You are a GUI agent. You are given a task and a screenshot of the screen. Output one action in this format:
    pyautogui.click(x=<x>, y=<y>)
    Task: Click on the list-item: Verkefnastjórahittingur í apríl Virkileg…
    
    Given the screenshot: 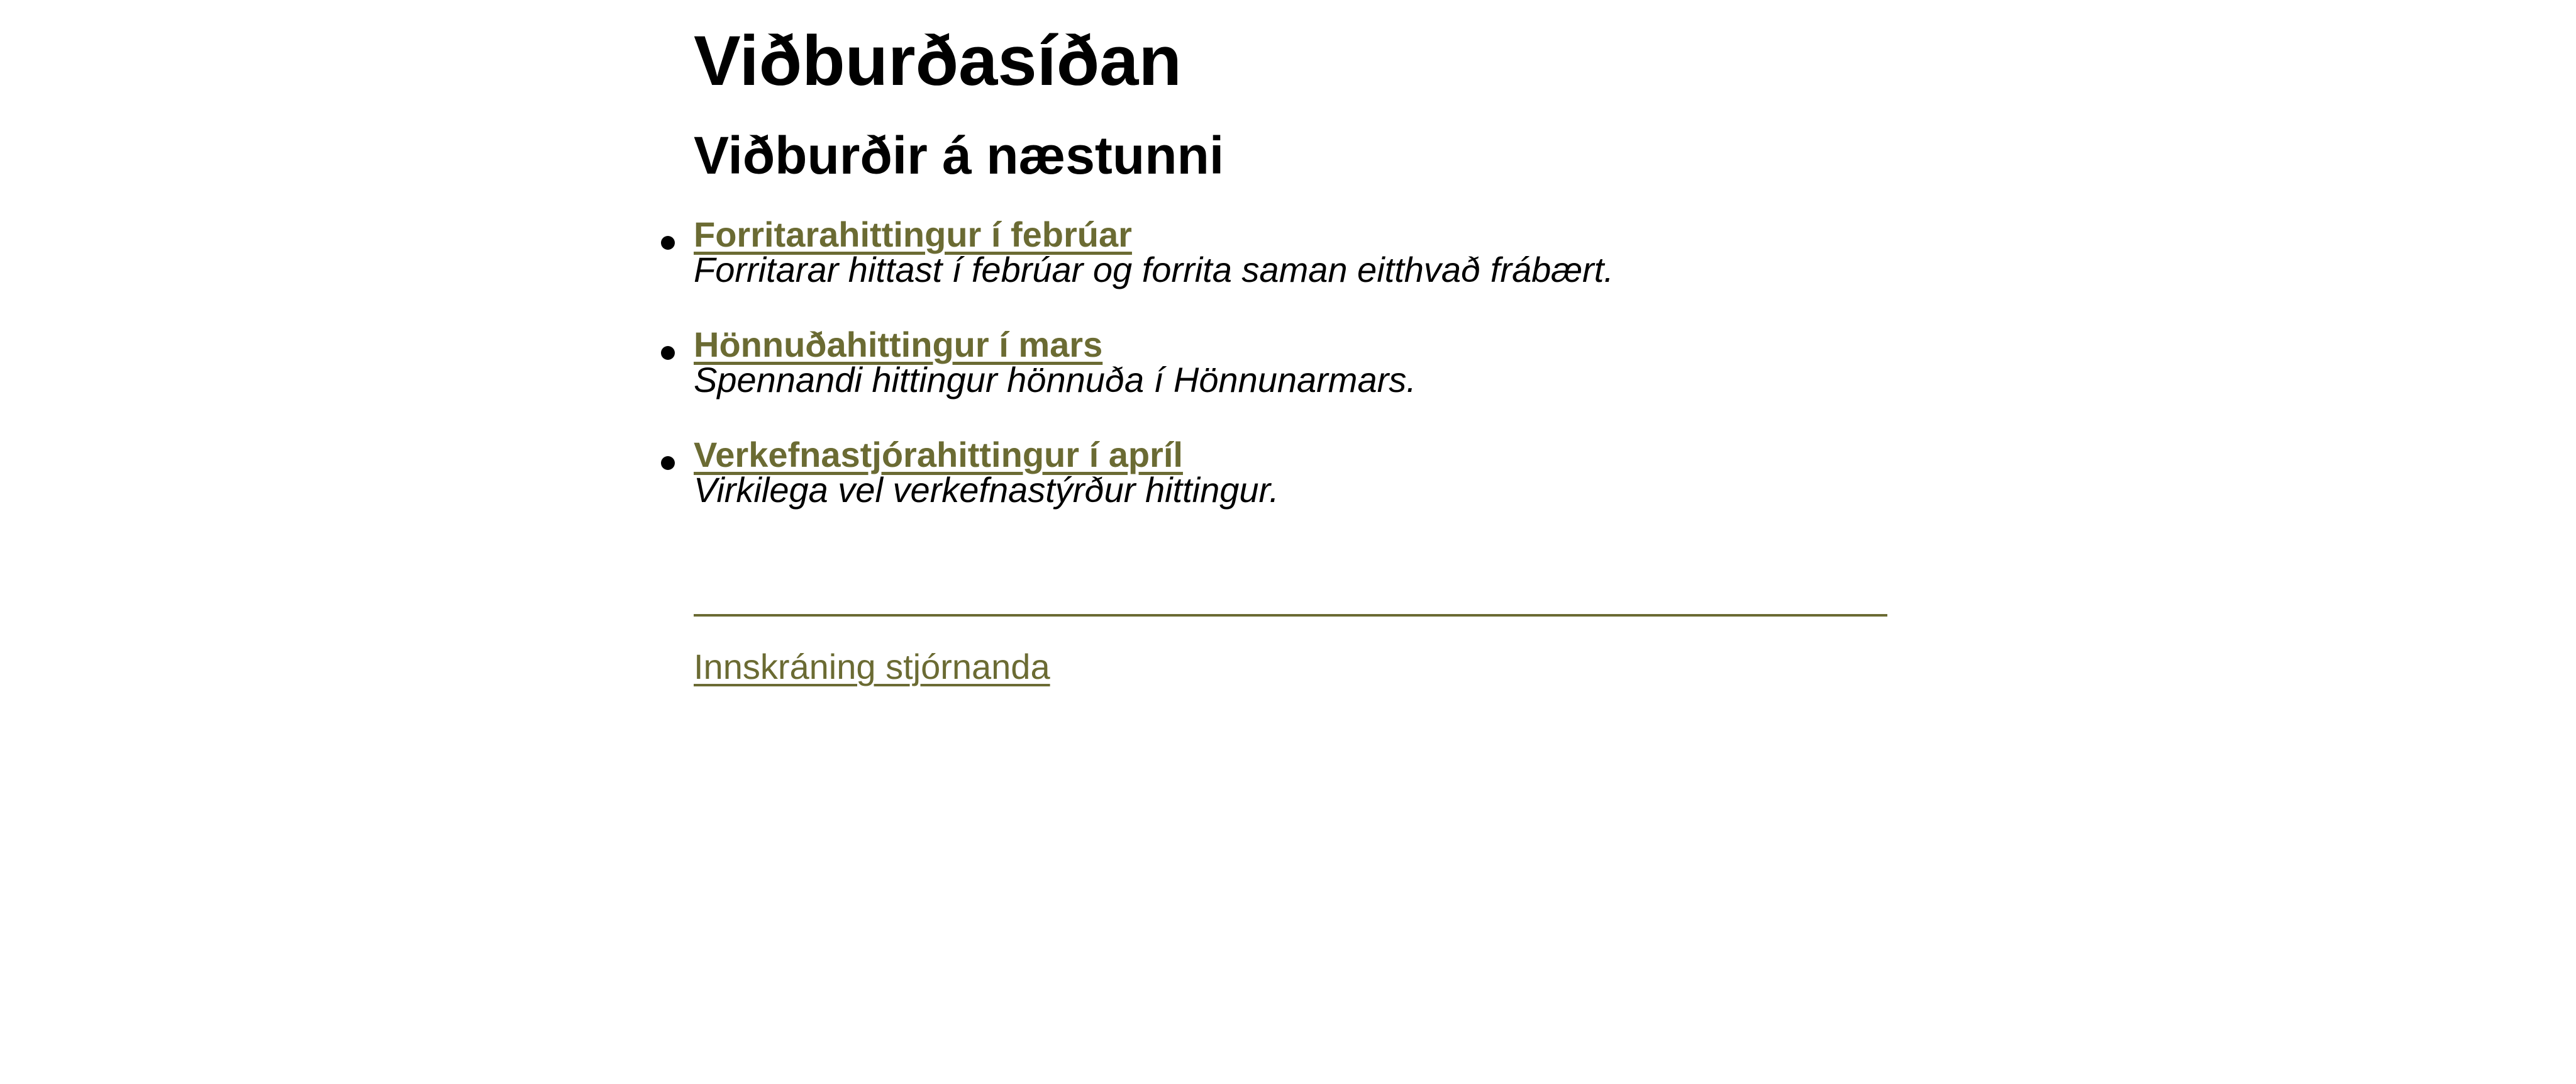 What is the action you would take?
    pyautogui.click(x=1275, y=492)
    